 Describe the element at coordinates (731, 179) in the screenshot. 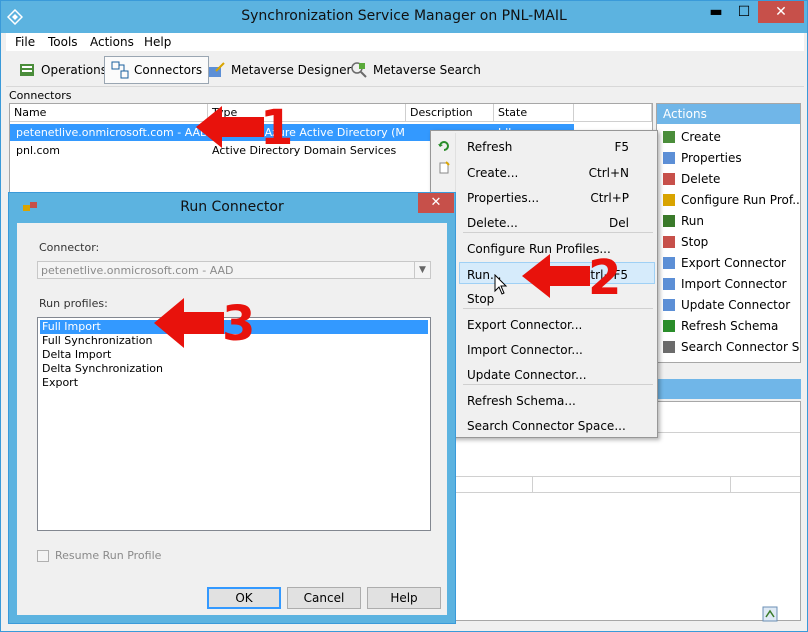

I see `action-item: Delete` at that location.